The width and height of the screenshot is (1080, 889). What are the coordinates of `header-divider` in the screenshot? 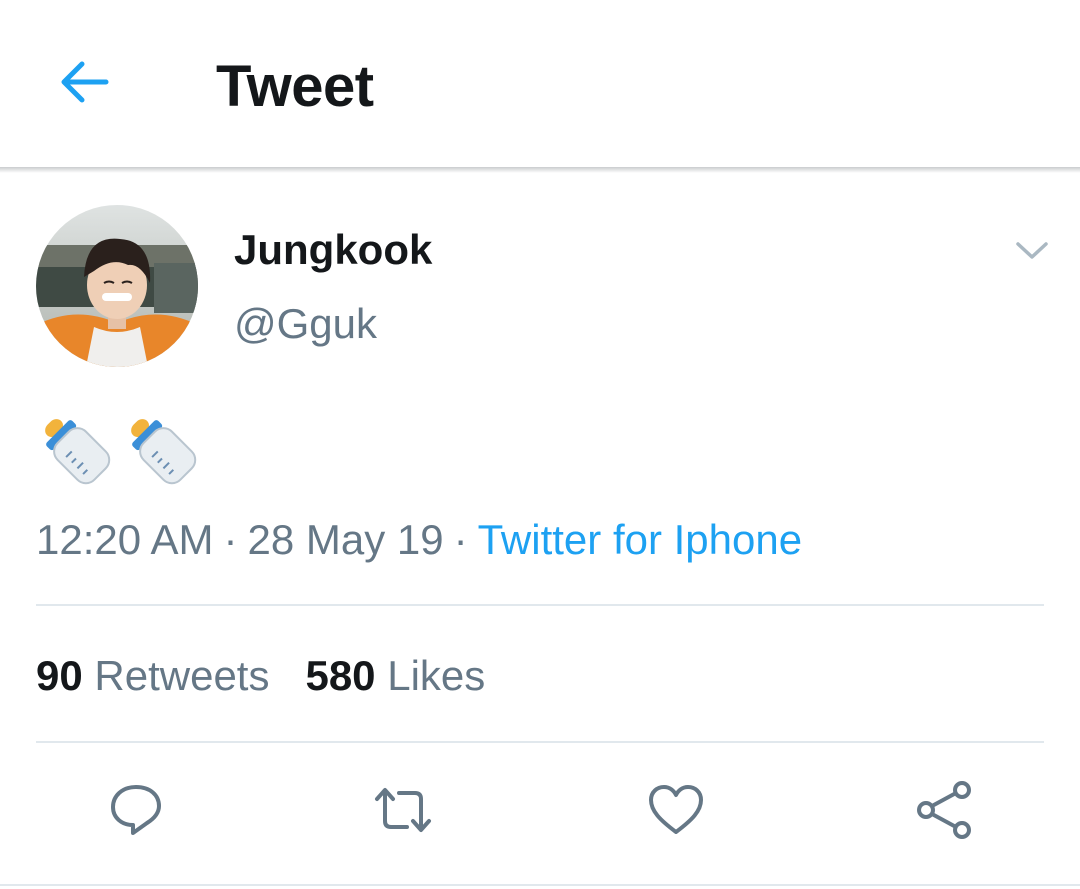 It's located at (540, 170).